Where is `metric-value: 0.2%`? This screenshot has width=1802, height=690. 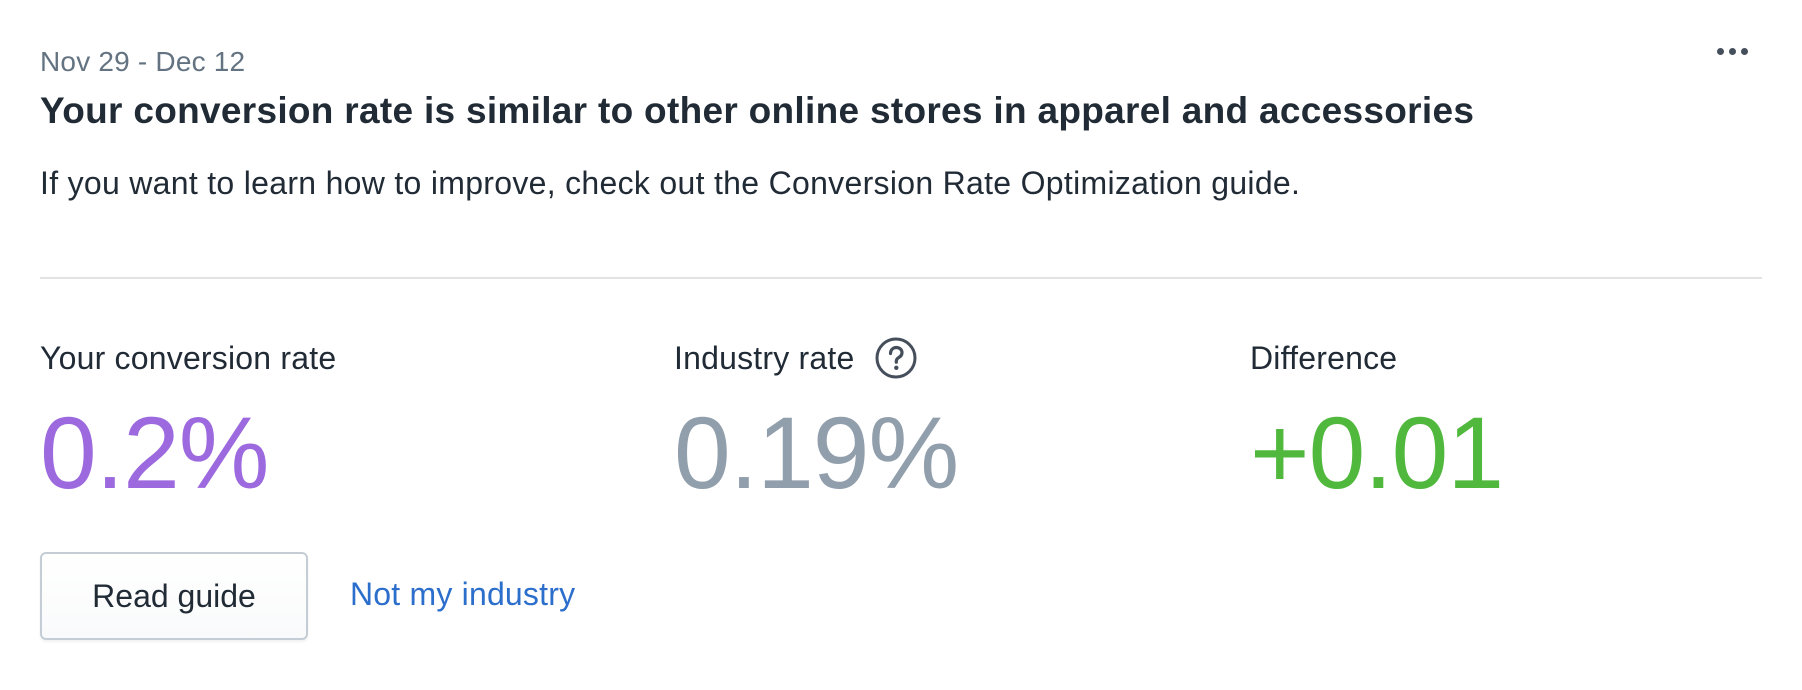
metric-value: 0.2% is located at coordinates (155, 453).